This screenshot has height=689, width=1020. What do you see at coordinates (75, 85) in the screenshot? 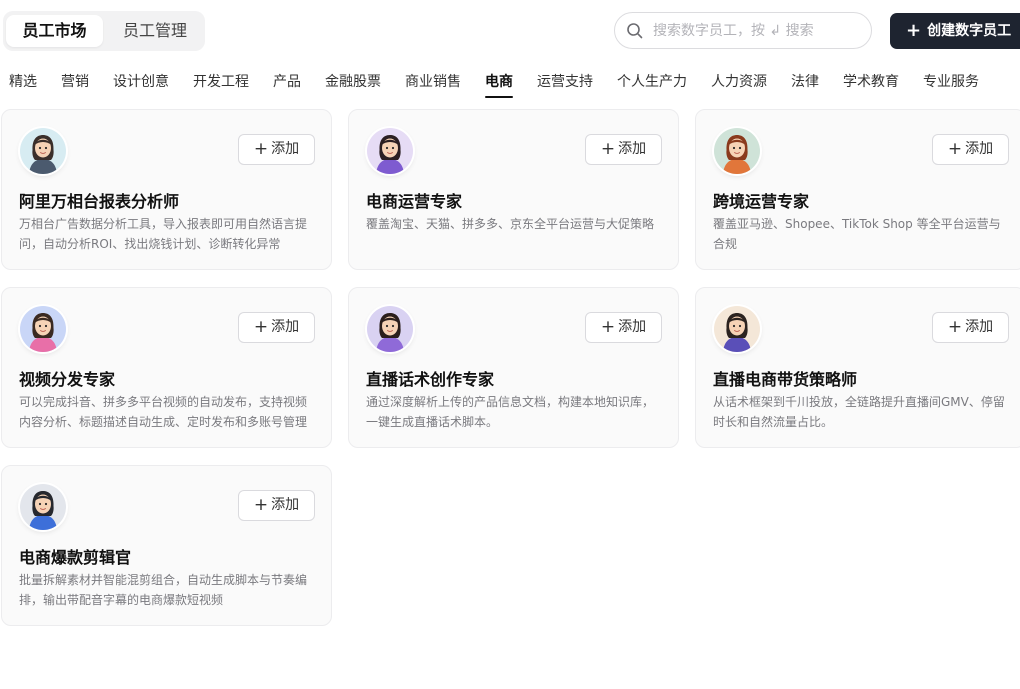
I see `category-tab: 营销` at bounding box center [75, 85].